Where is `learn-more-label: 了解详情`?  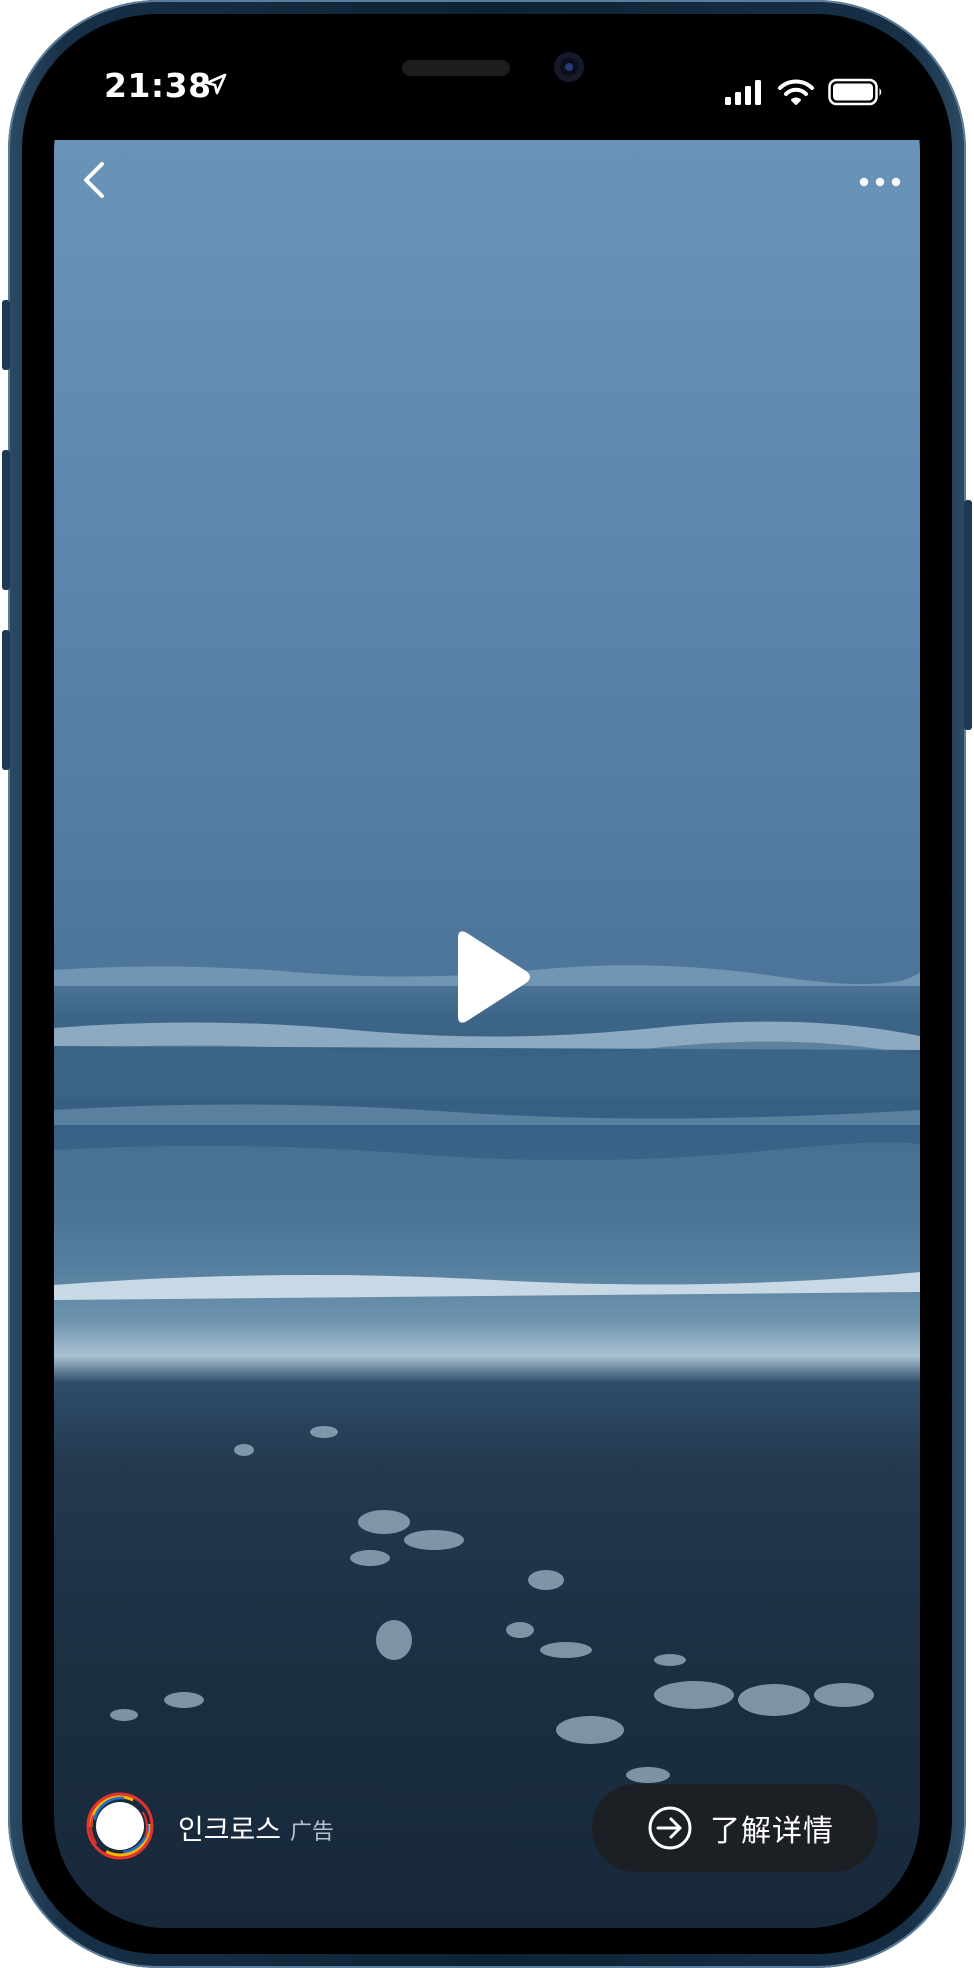 learn-more-label: 了解详情 is located at coordinates (772, 1831).